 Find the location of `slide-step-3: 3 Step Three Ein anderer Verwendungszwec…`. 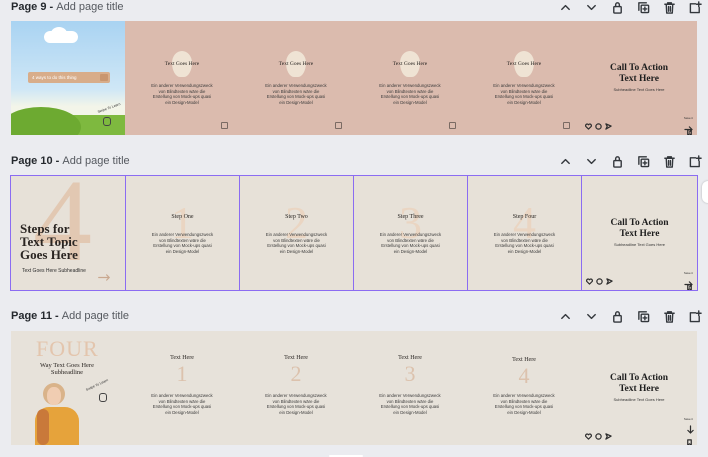

slide-step-3: 3 Step Three Ein anderer Verwendungszwec… is located at coordinates (410, 233).